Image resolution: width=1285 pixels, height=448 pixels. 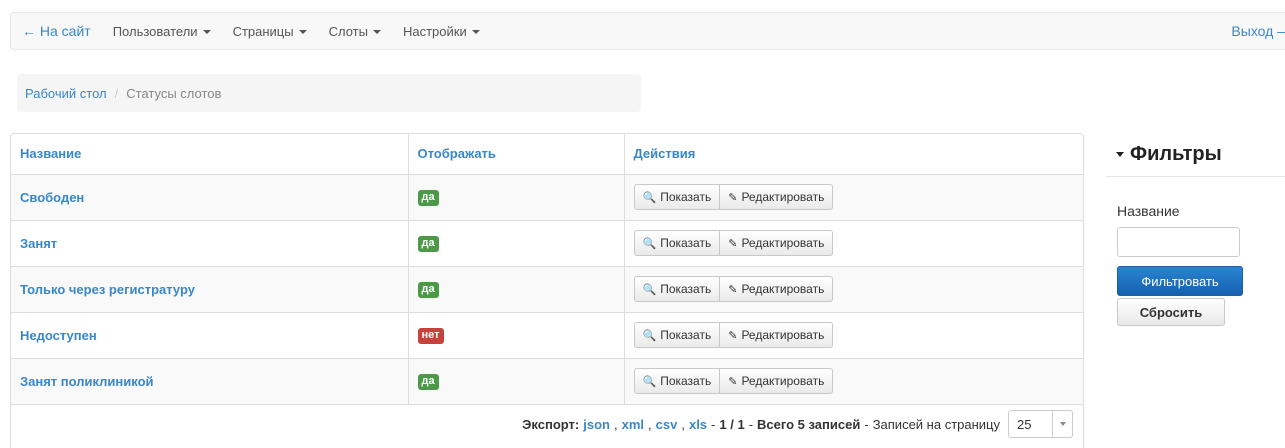 I want to click on export-xls-link: xls, so click(x=698, y=424).